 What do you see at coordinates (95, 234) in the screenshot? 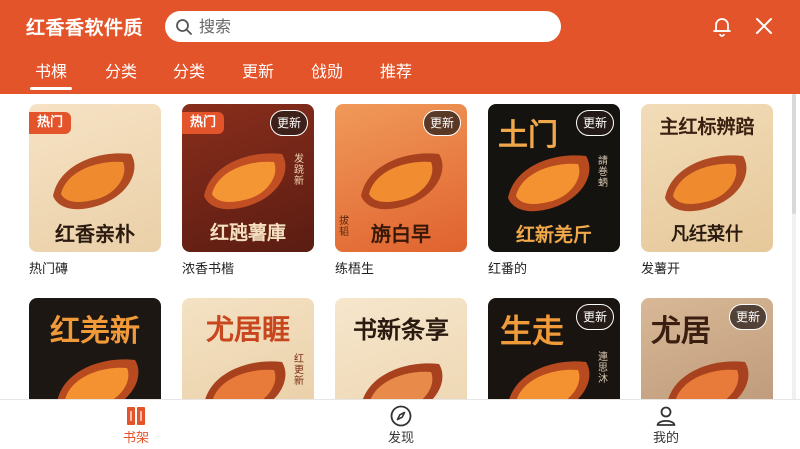
I see `cover-title: 红香亲朴` at bounding box center [95, 234].